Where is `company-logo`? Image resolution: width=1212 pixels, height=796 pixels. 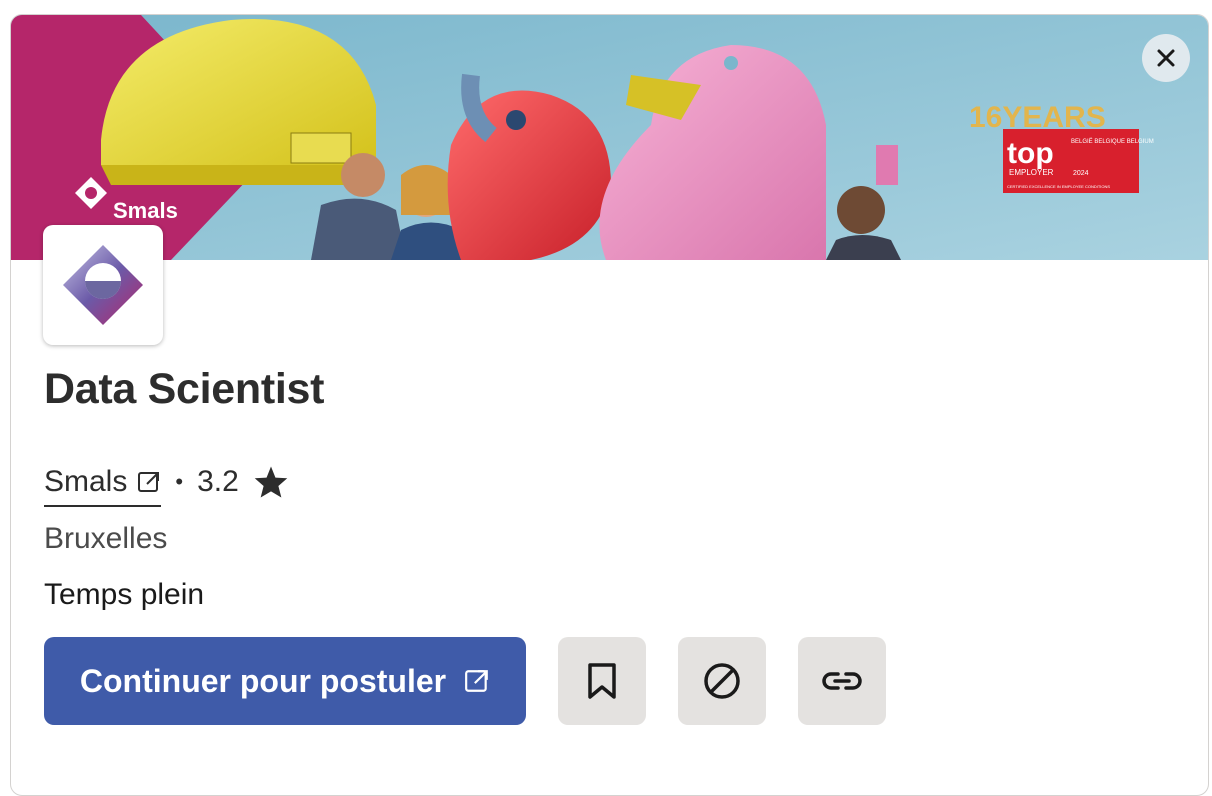 company-logo is located at coordinates (103, 285).